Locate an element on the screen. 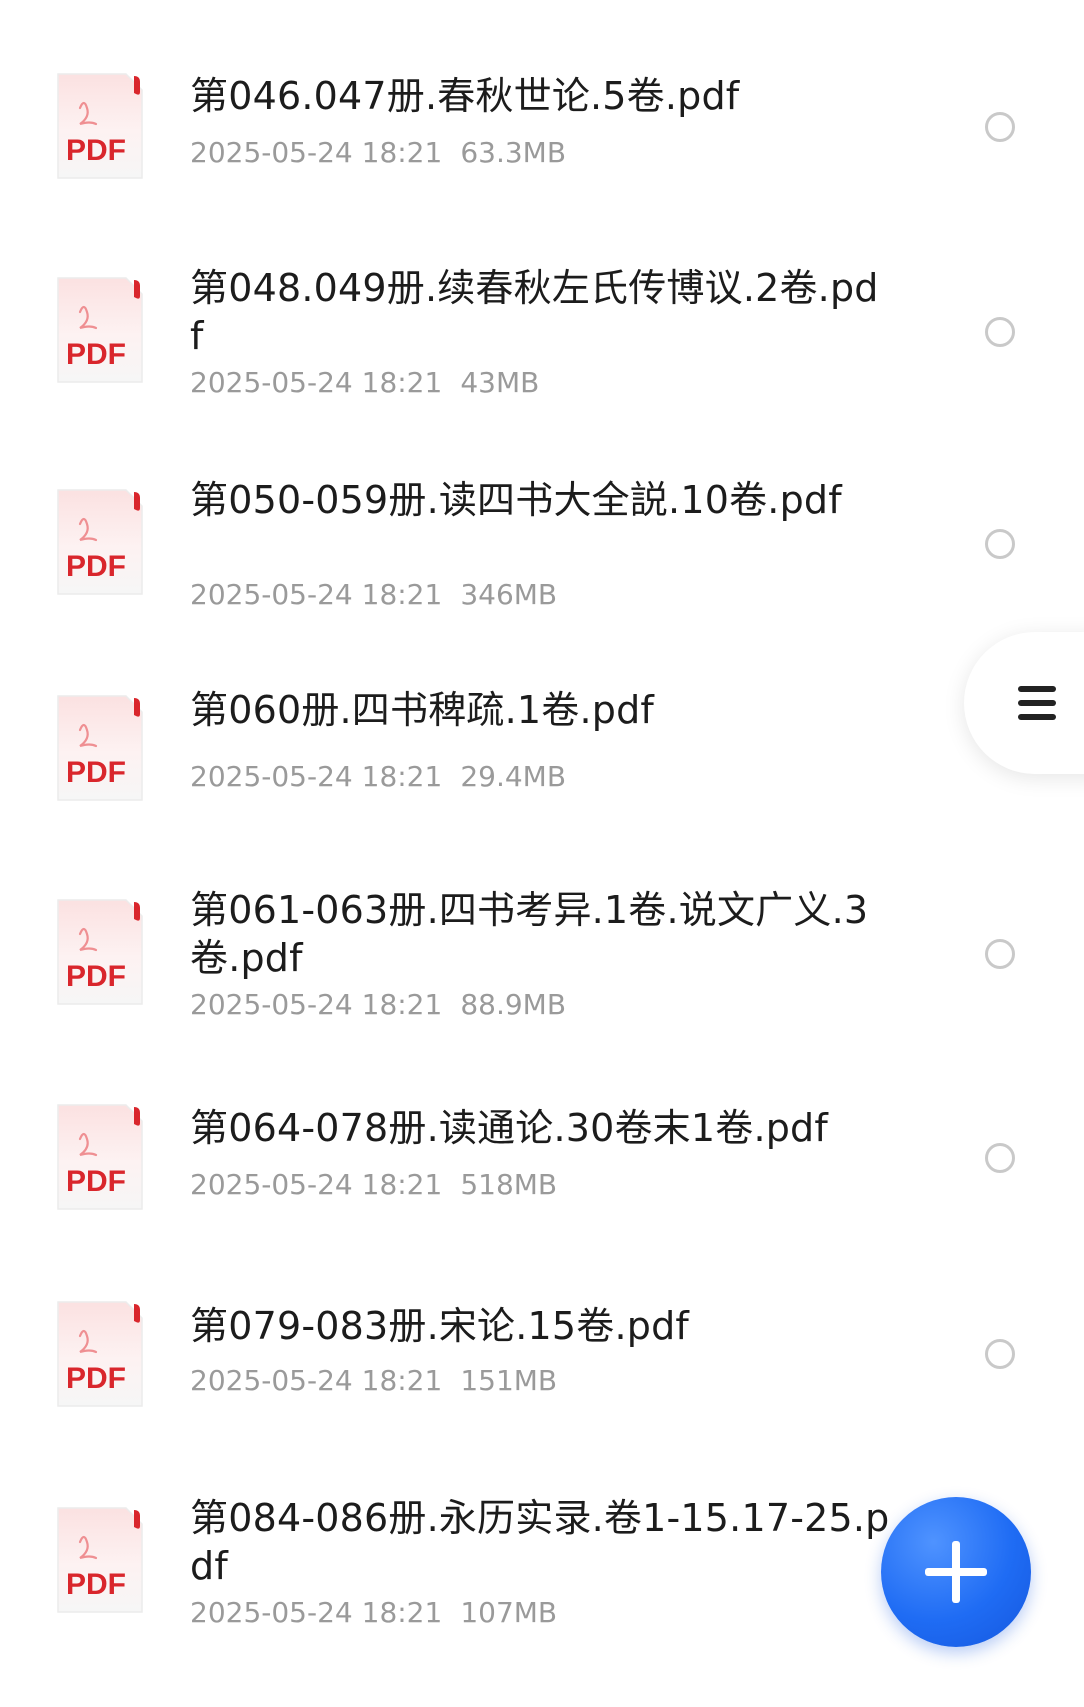 This screenshot has height=1707, width=1084. file-meta: 2025-05-24 18:21 88.9MB is located at coordinates (378, 1005).